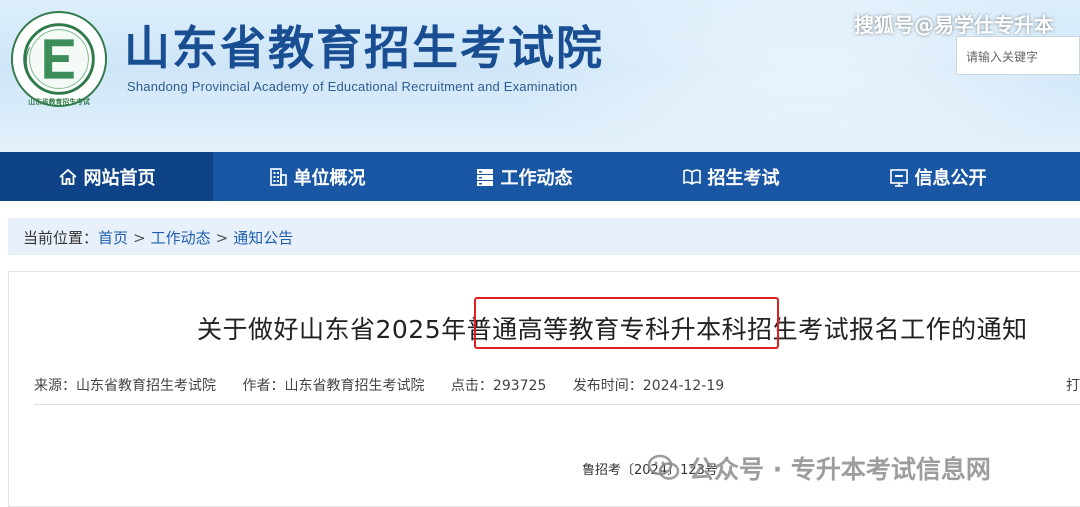 This screenshot has width=1080, height=507. Describe the element at coordinates (329, 178) in the screenshot. I see `nav-label: 单位概况` at that location.